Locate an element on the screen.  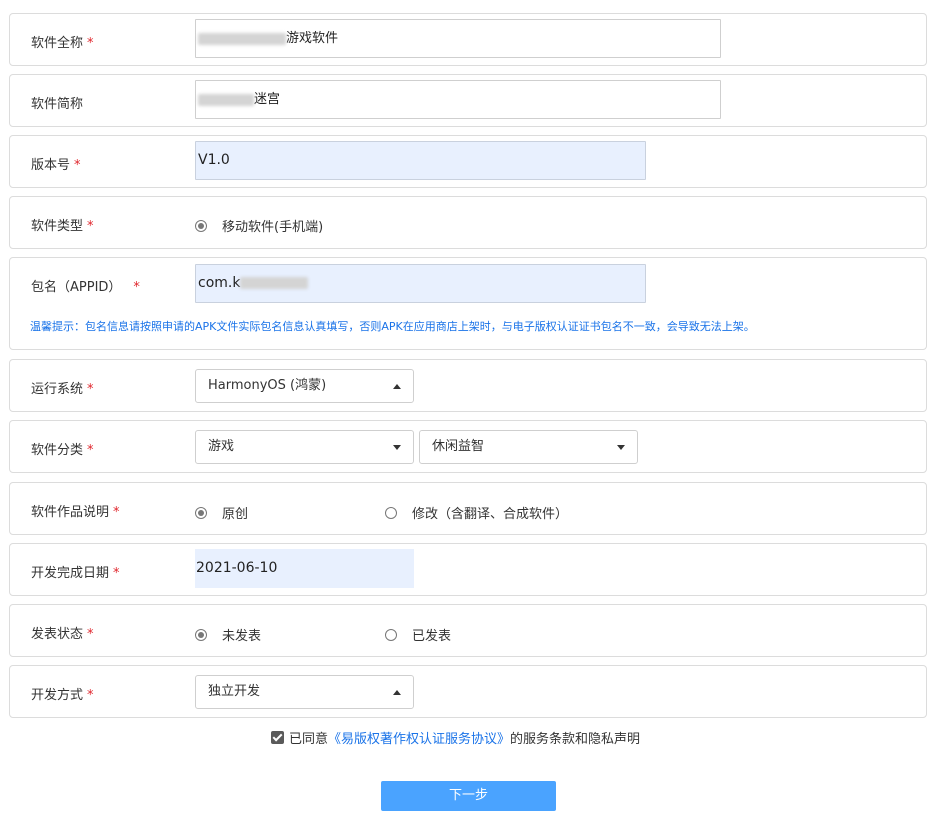
short-name-label: 软件简称 is located at coordinates (57, 104).